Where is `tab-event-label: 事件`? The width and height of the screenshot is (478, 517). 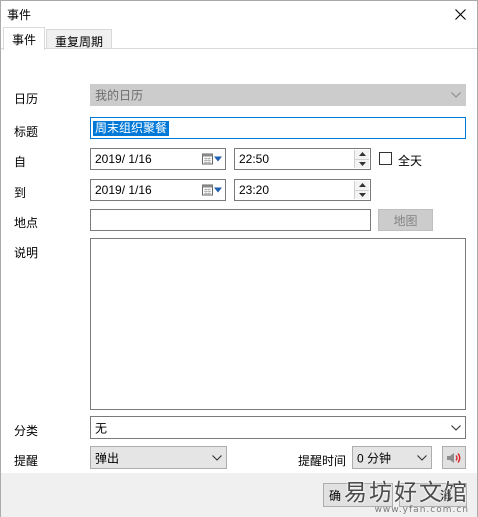 tab-event-label: 事件 is located at coordinates (24, 40).